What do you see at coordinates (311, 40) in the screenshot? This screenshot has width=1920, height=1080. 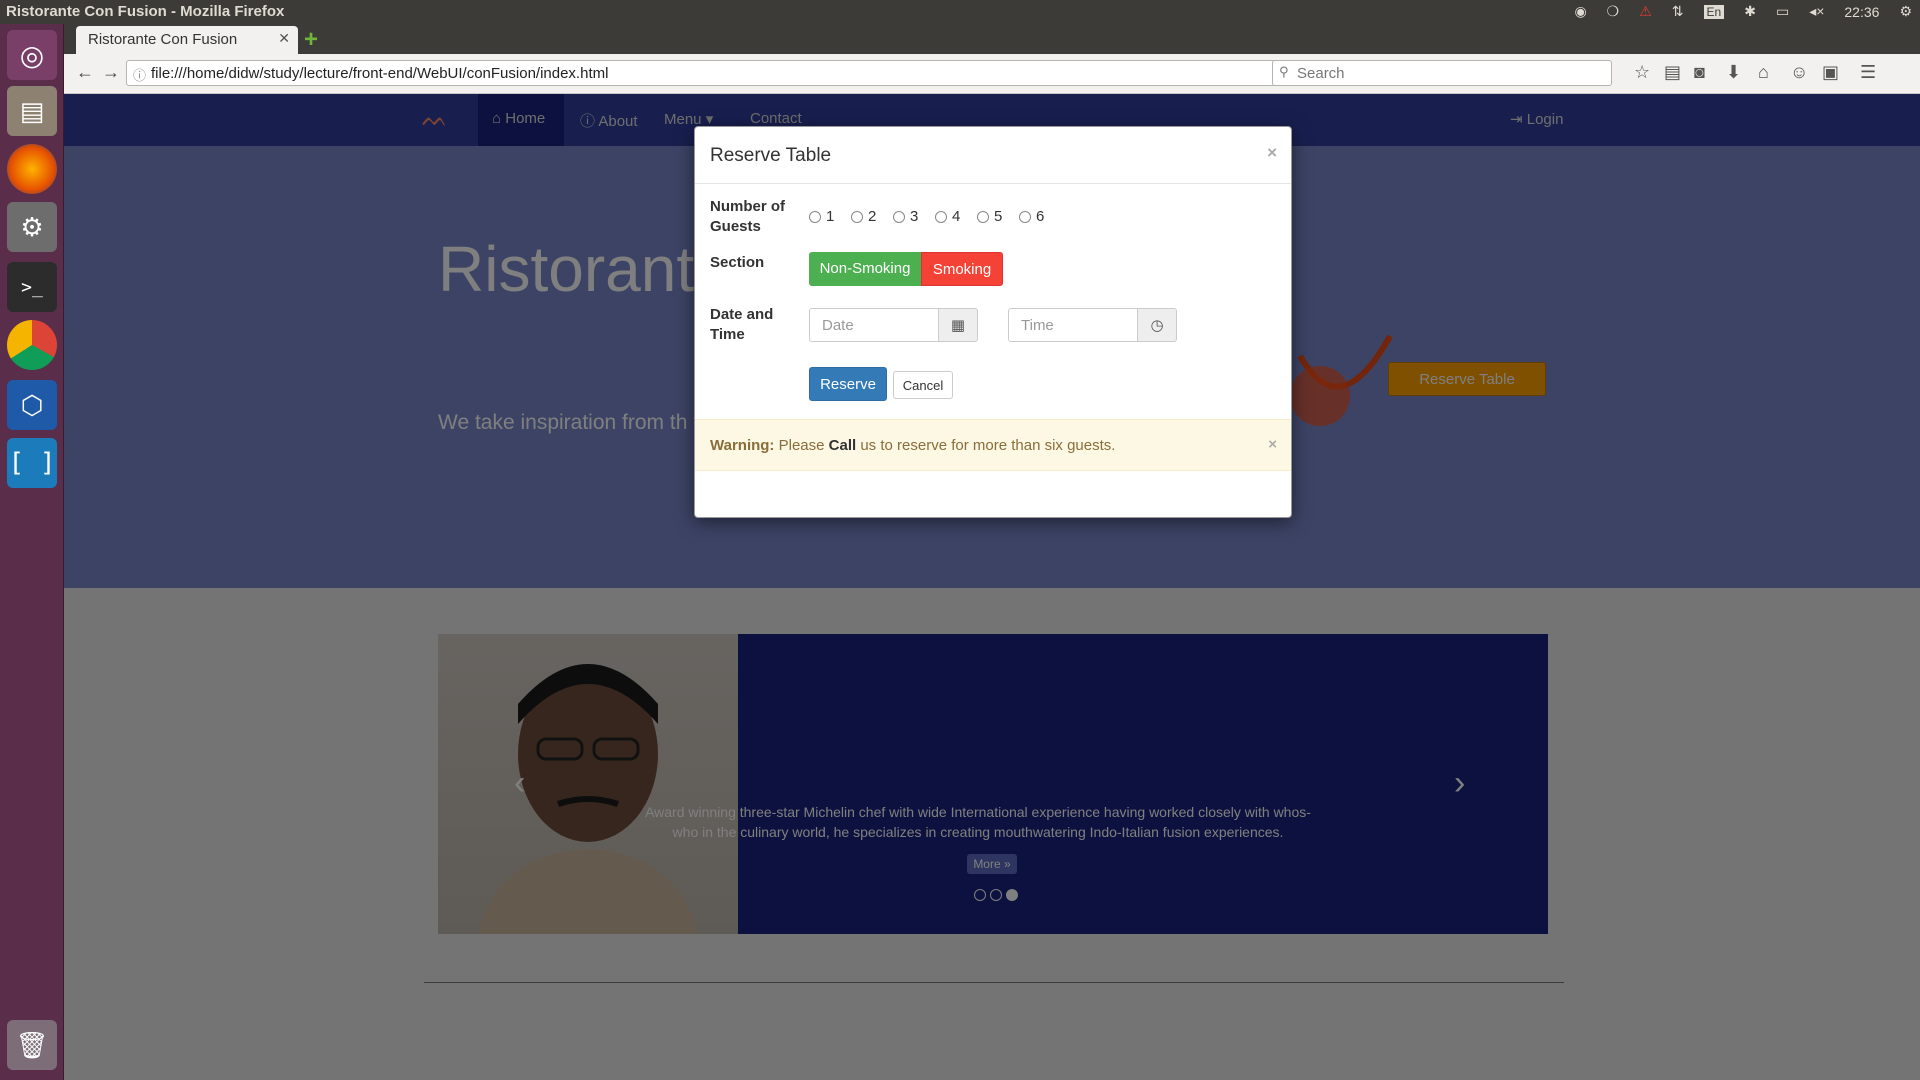 I see `new-tab-icon: +` at bounding box center [311, 40].